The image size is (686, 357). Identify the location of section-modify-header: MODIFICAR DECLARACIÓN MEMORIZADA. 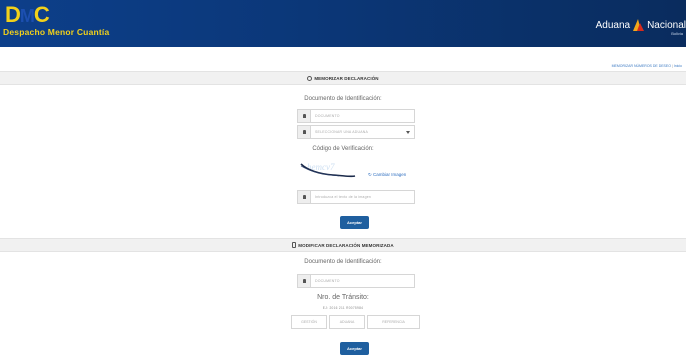
(343, 245).